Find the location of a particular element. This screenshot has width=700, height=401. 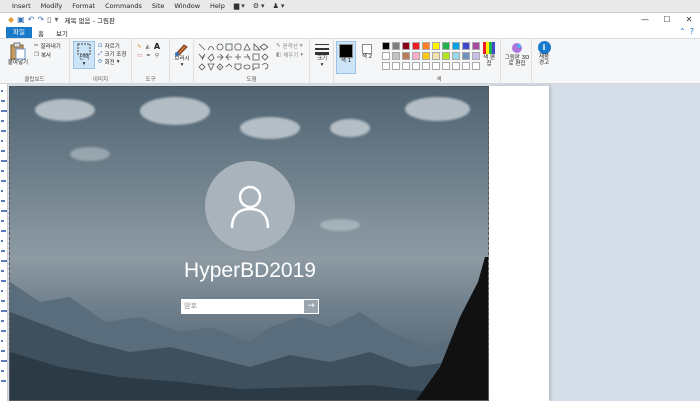

tab-view: 보기 is located at coordinates (62, 33).